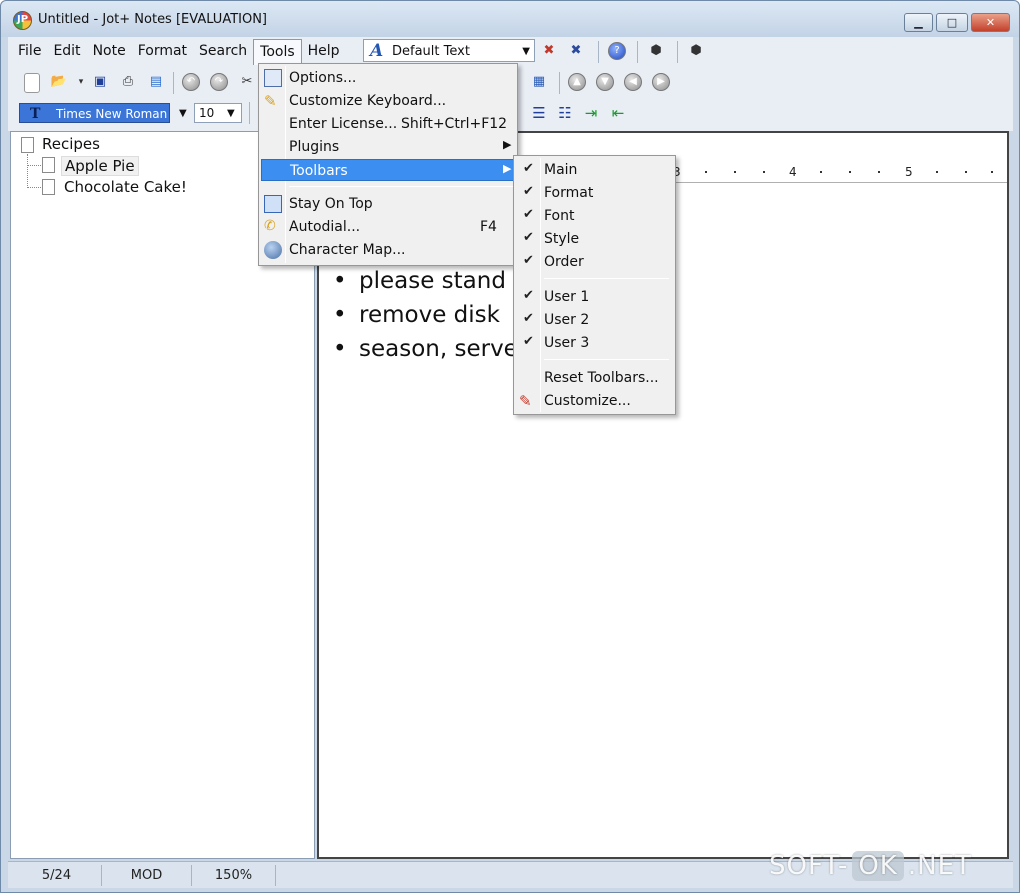 The height and width of the screenshot is (893, 1020). I want to click on note-tree-icon: ▦, so click(539, 82).